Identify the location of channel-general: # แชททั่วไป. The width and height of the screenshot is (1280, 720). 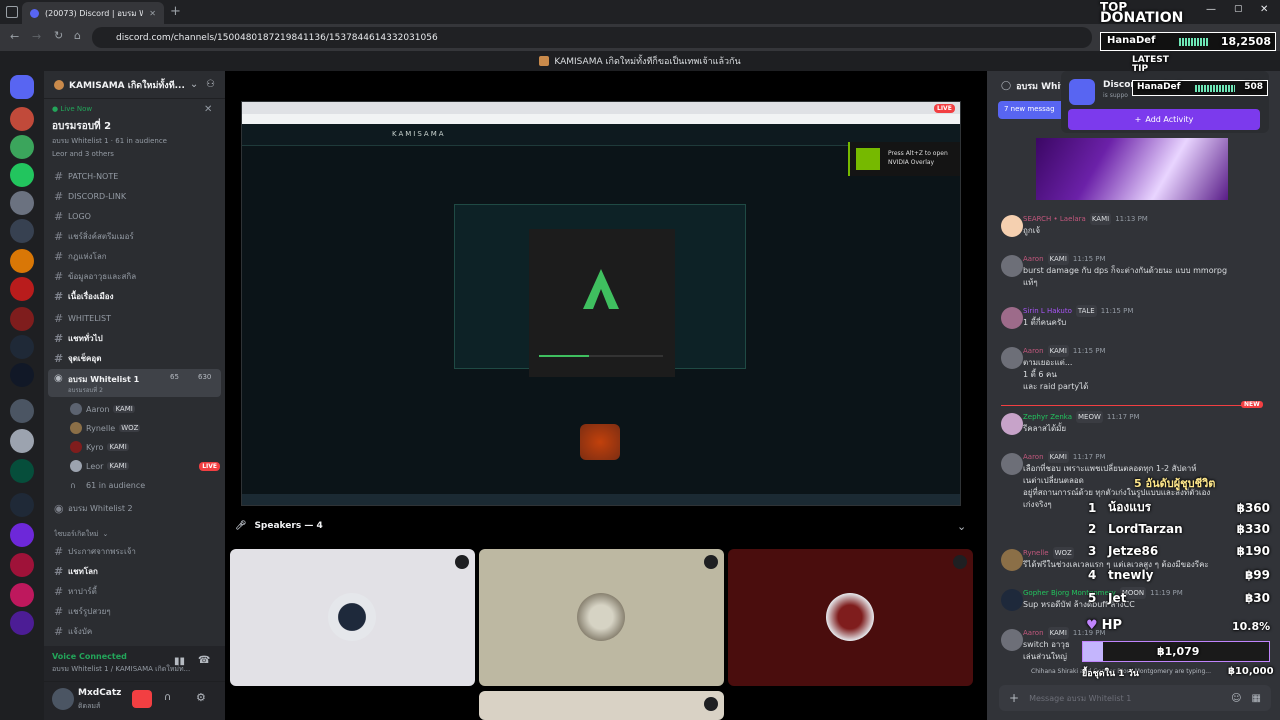
(136, 338).